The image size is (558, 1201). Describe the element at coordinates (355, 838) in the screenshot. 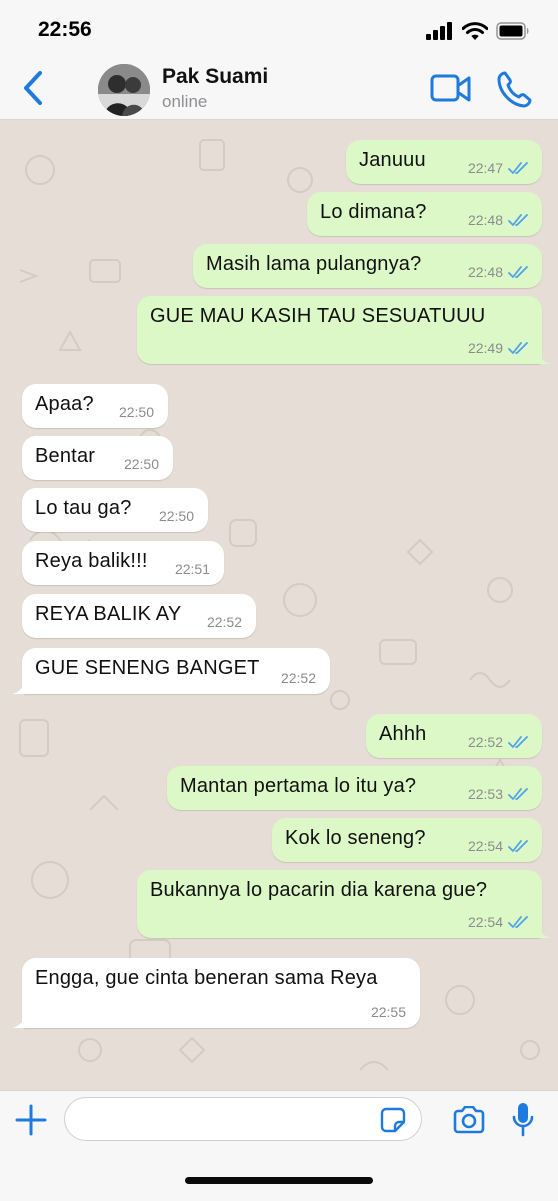

I see `message-text: Kok lo seneng?` at that location.